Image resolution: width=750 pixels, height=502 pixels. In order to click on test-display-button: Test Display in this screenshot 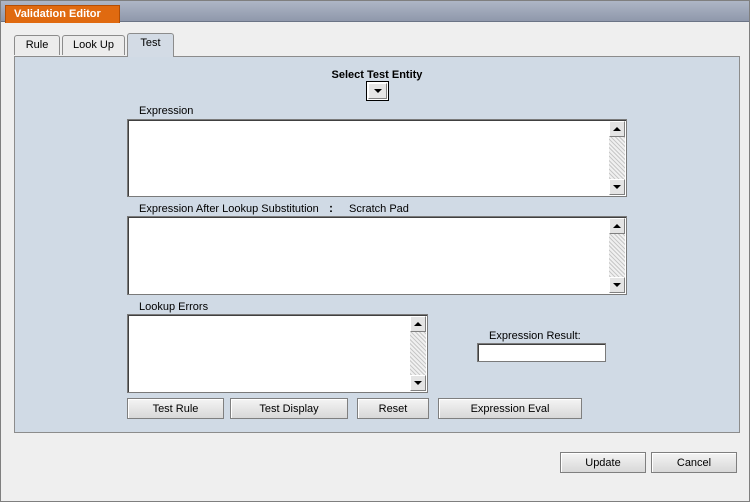, I will do `click(289, 408)`.